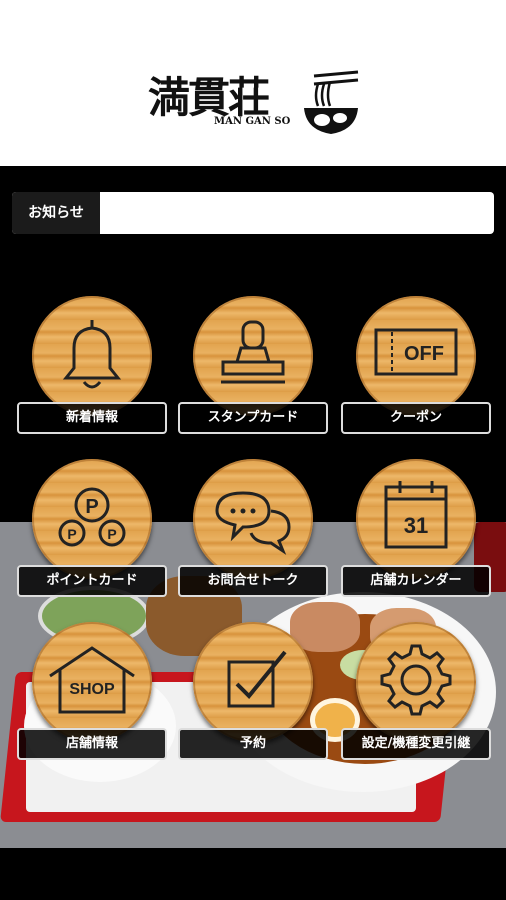  Describe the element at coordinates (416, 744) in the screenshot. I see `menu-label: 設定/機種変更引継` at that location.